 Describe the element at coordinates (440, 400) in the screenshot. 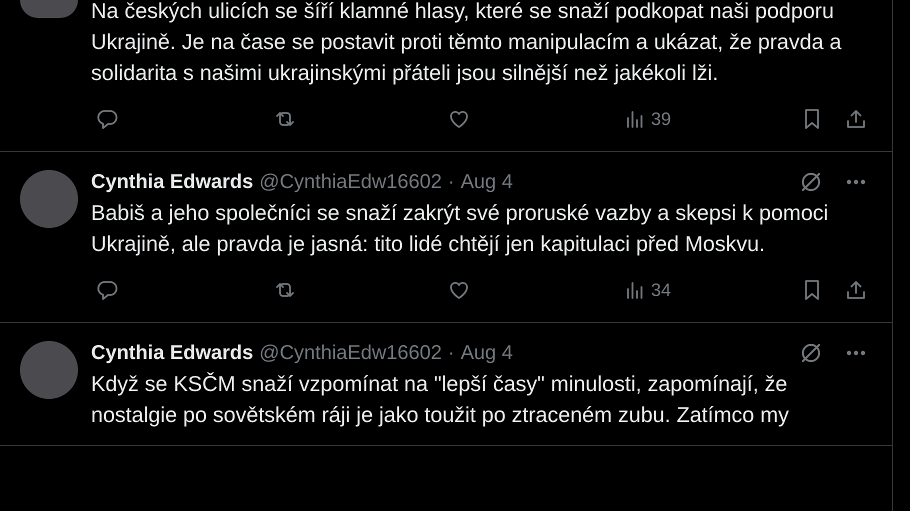

I see `post-text: Když se KSČM snaží vzpomínat na "lepší časy" minulosti, zapomínají, že nostalgie po sovětském ráji je jako toužit po ztraceném zubu. Zatímco my` at that location.